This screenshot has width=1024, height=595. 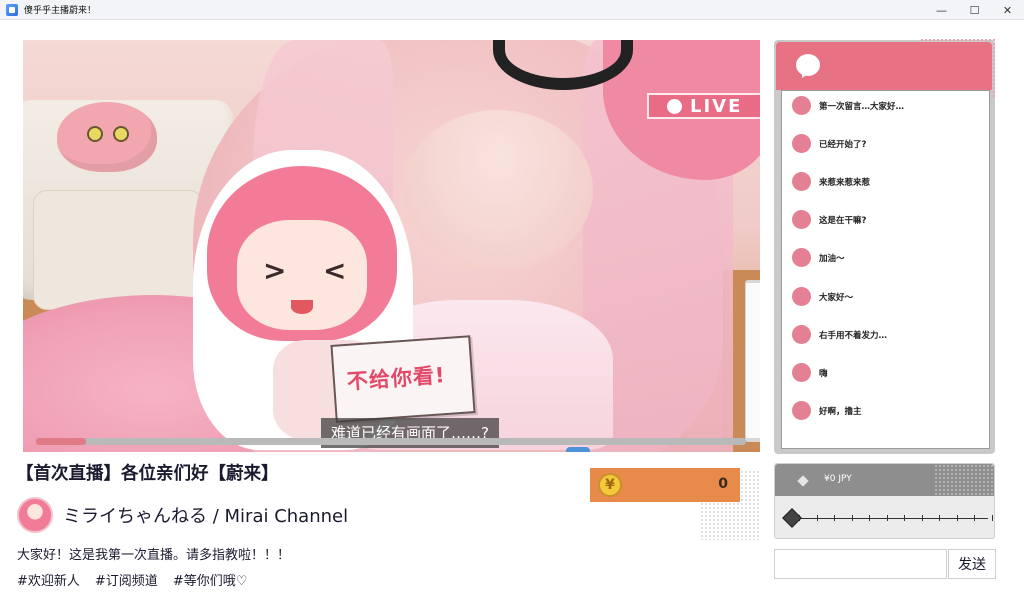 What do you see at coordinates (823, 373) in the screenshot?
I see `chat-message-text: 嗨` at bounding box center [823, 373].